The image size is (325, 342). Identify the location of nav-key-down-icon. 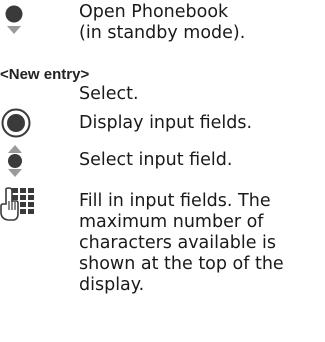
(14, 19).